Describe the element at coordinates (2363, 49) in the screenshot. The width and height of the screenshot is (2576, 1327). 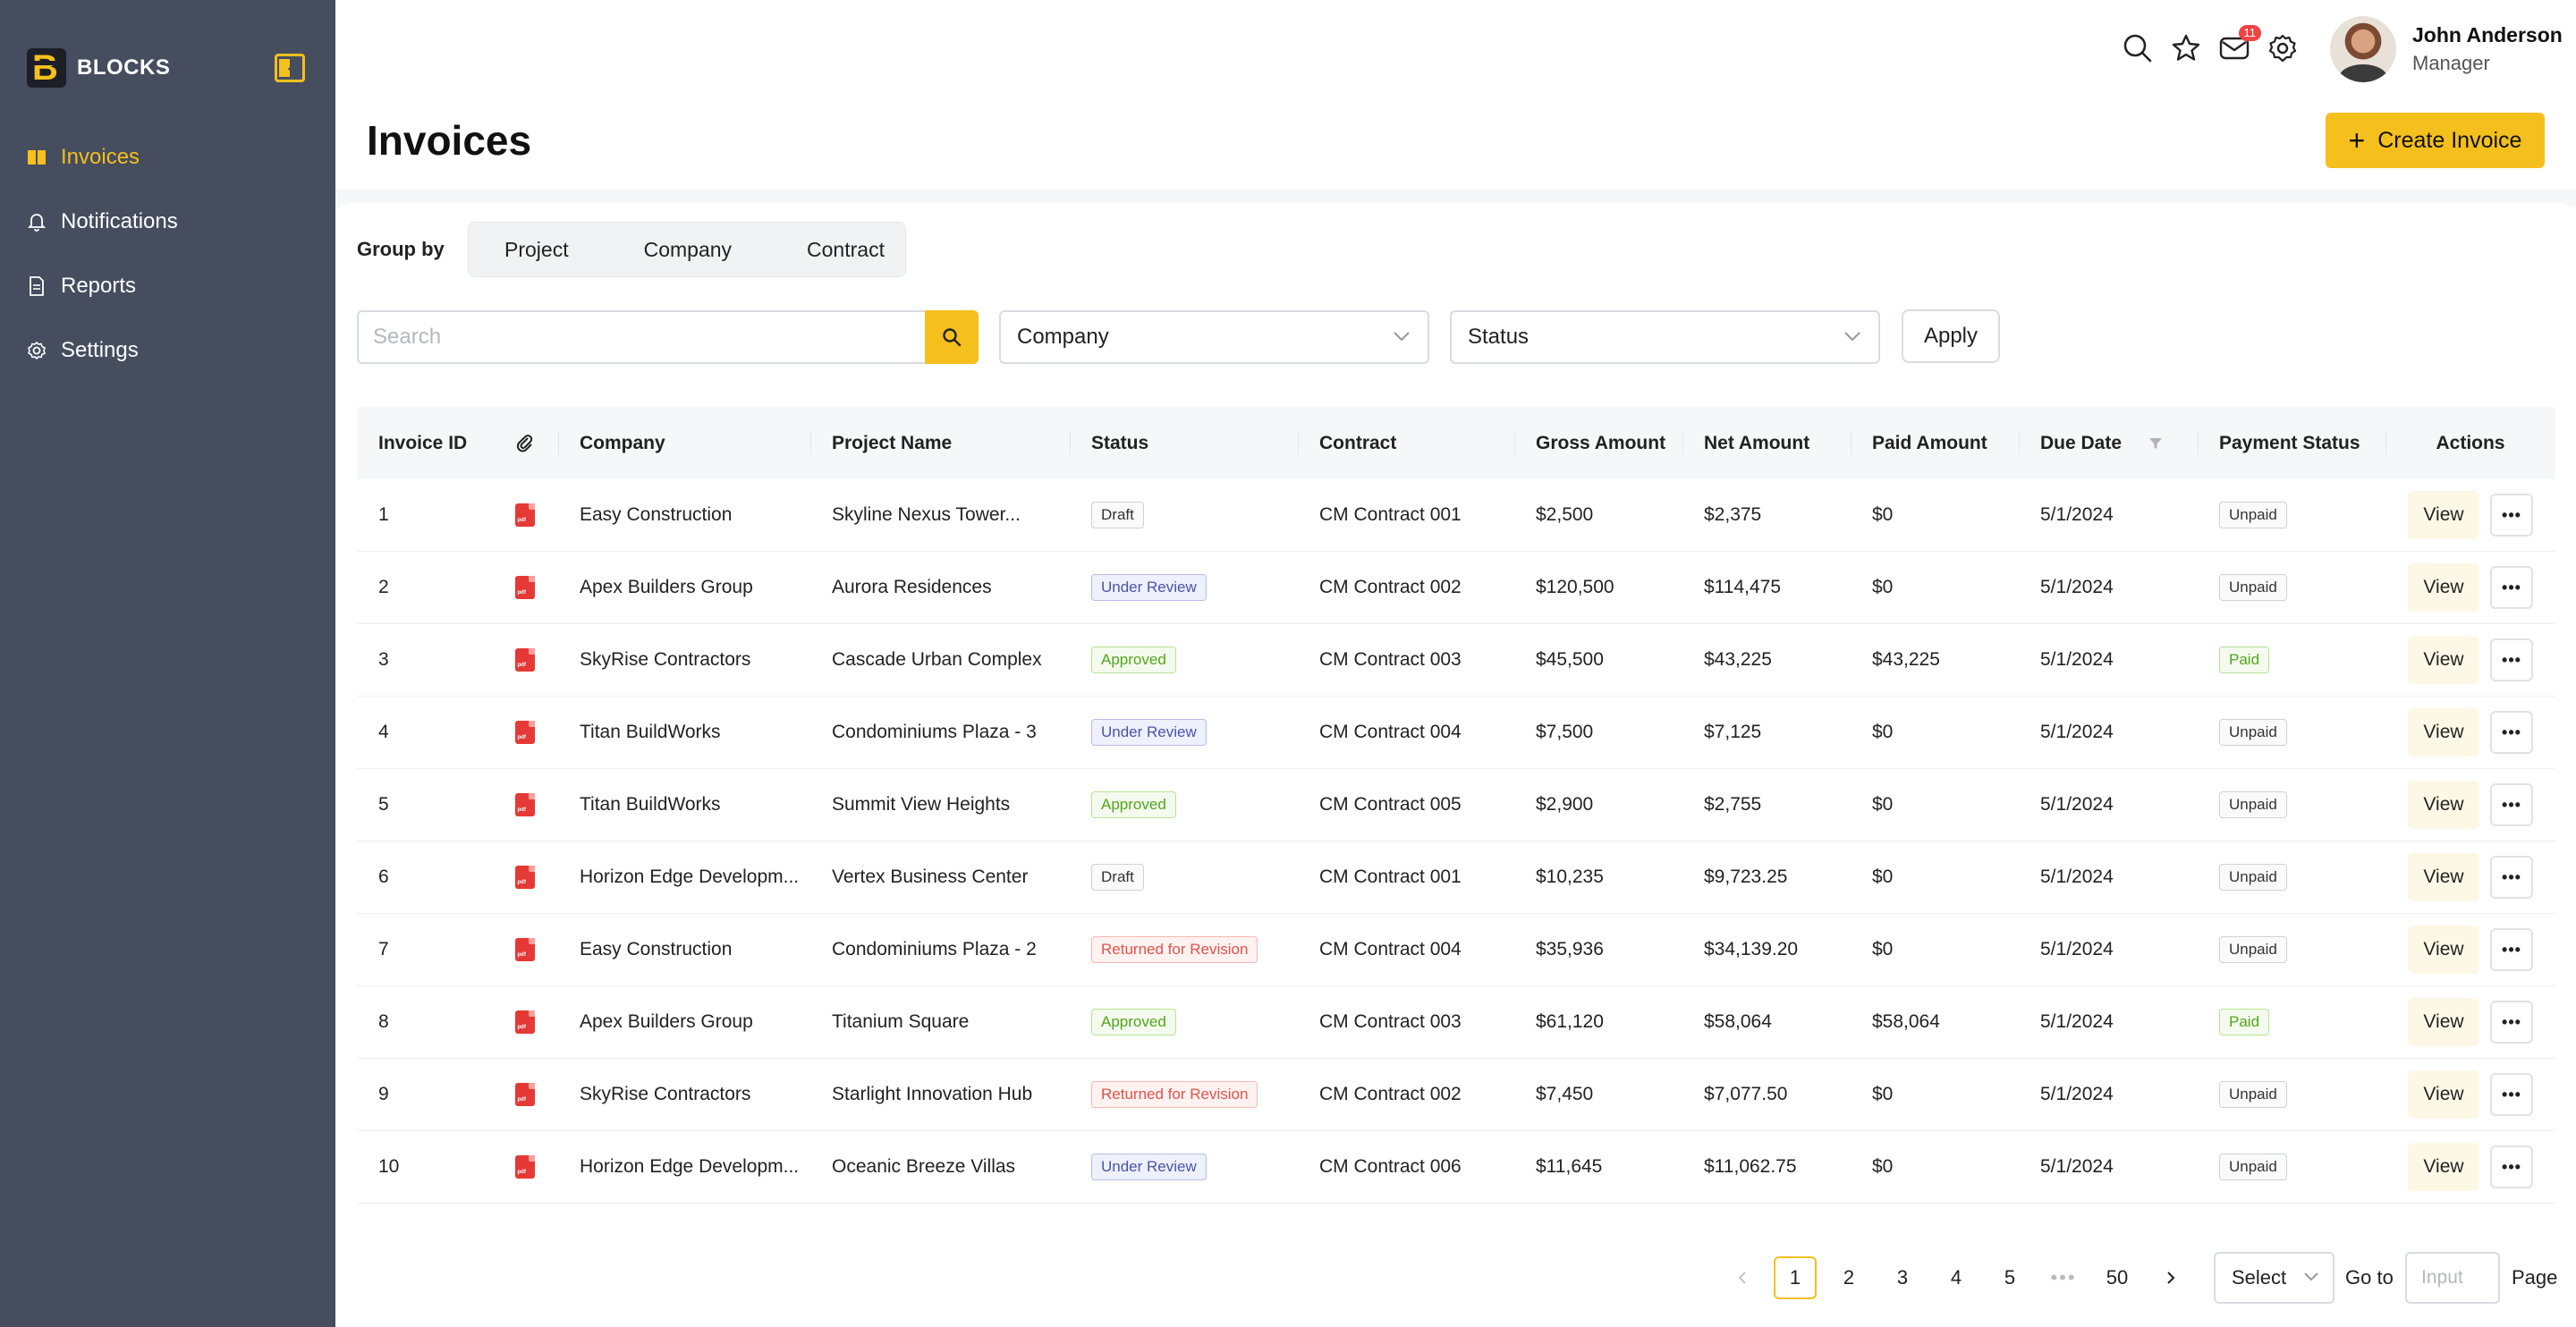
I see `avatar` at that location.